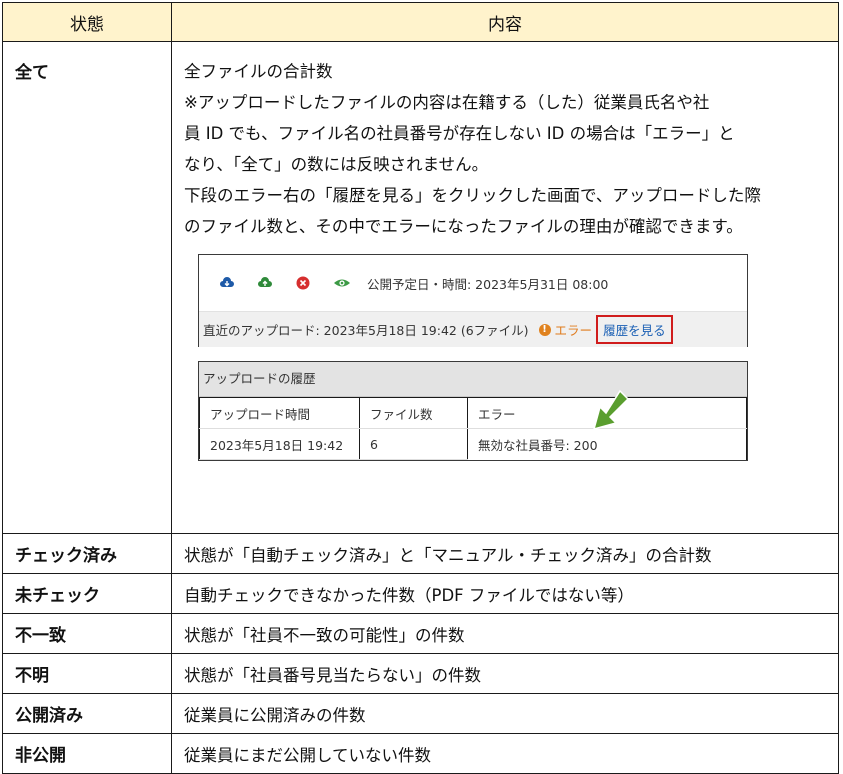  Describe the element at coordinates (413, 444) in the screenshot. I see `history-files: 6` at that location.